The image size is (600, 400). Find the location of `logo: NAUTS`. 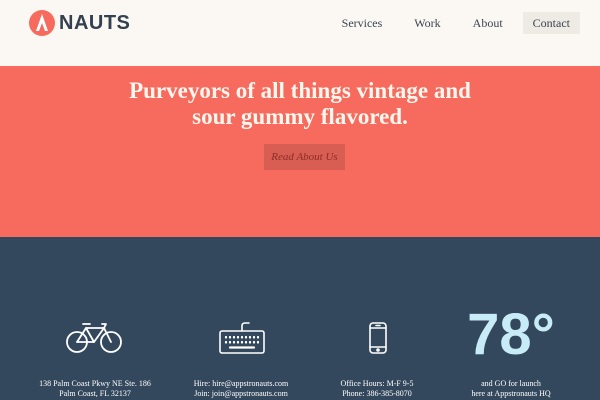

logo: NAUTS is located at coordinates (79, 23).